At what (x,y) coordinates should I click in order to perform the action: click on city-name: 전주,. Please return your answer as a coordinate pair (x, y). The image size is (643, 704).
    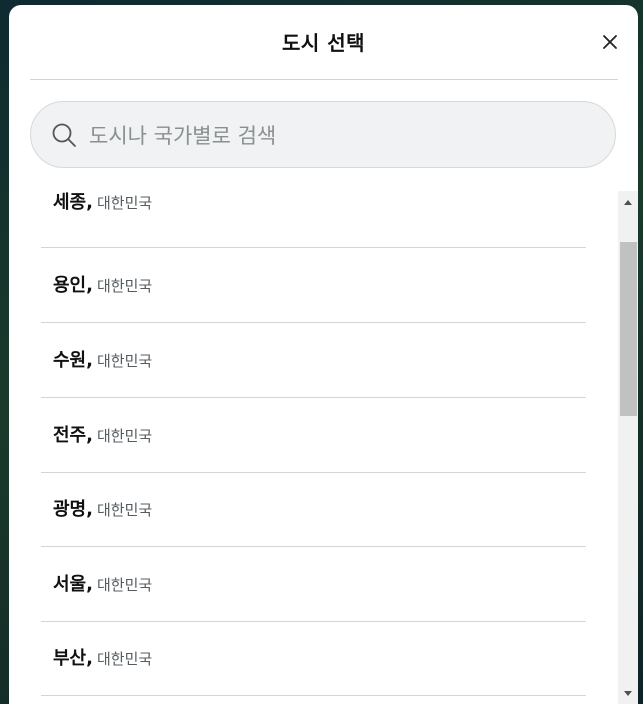
    Looking at the image, I should click on (73, 435).